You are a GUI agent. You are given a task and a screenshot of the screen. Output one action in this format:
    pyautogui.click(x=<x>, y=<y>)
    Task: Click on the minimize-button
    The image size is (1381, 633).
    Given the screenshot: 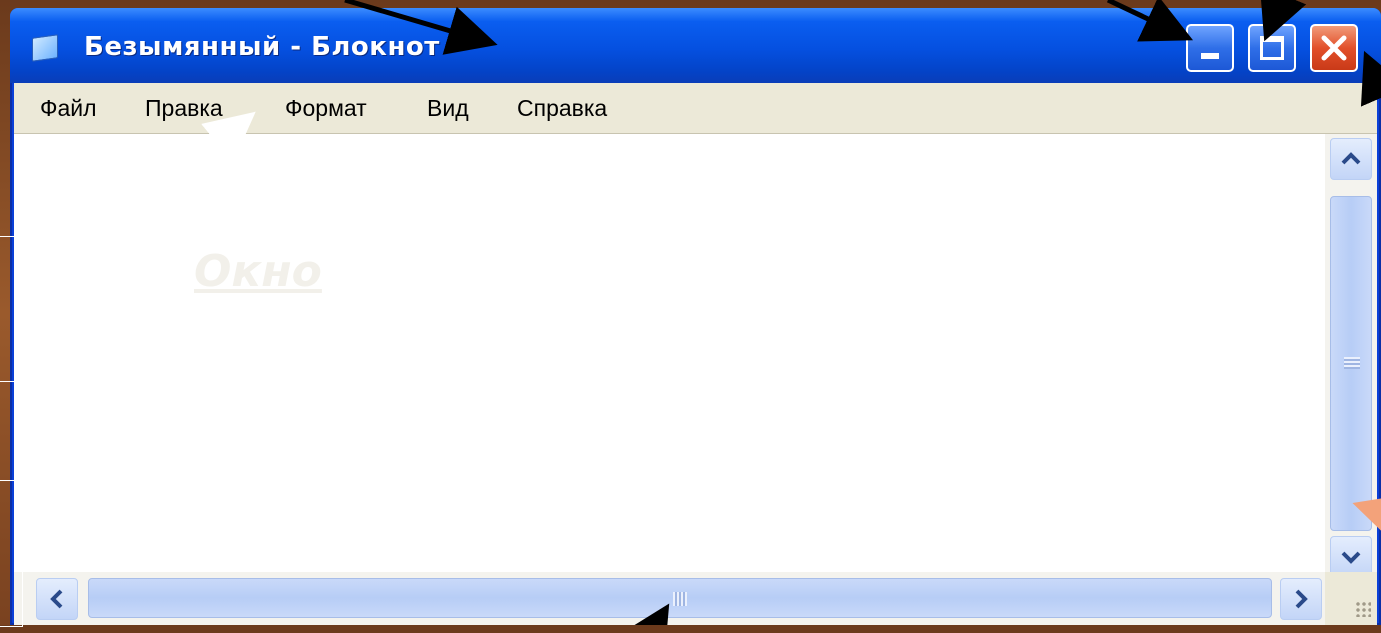 What is the action you would take?
    pyautogui.click(x=1210, y=48)
    